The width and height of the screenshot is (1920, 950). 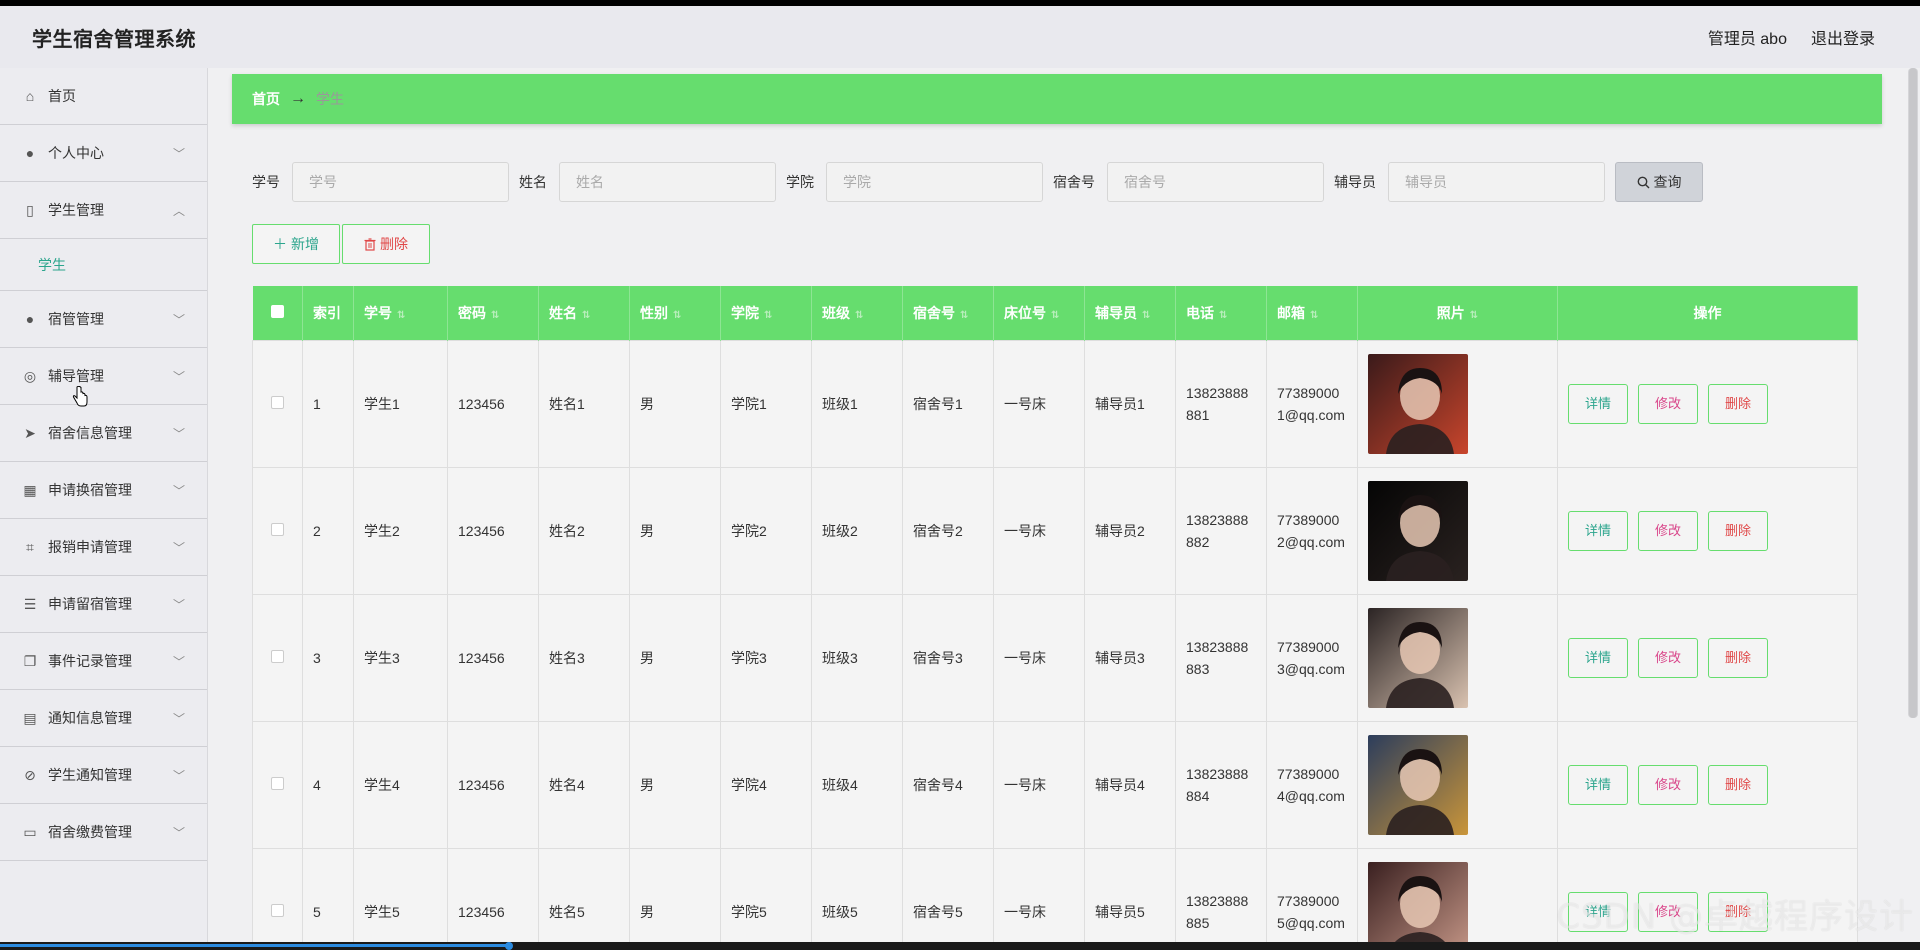 I want to click on col-password: 密码 ⇅, so click(x=493, y=313).